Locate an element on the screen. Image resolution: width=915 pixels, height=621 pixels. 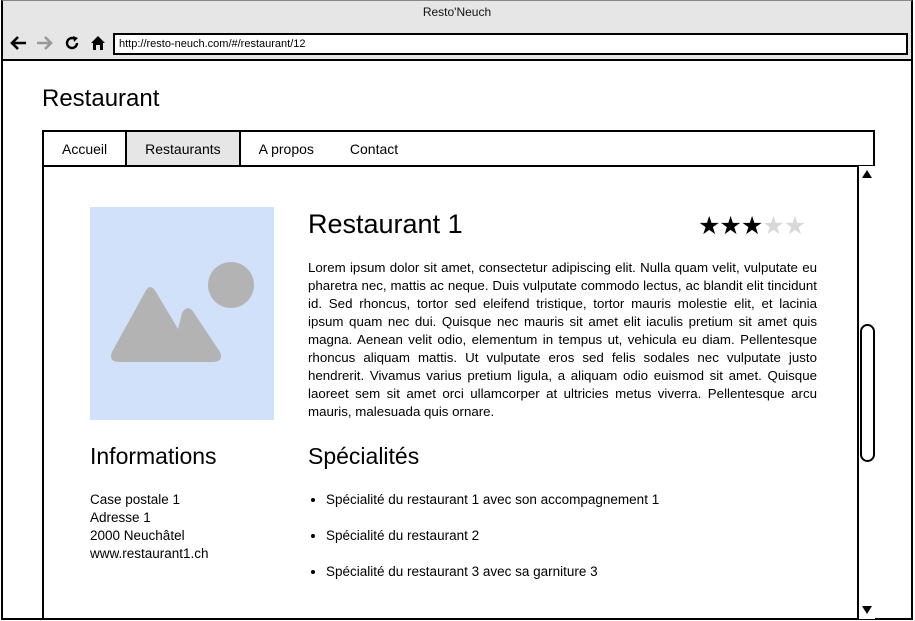
url-input: http://resto-neuch.com/#/restaurant/12 is located at coordinates (510, 44).